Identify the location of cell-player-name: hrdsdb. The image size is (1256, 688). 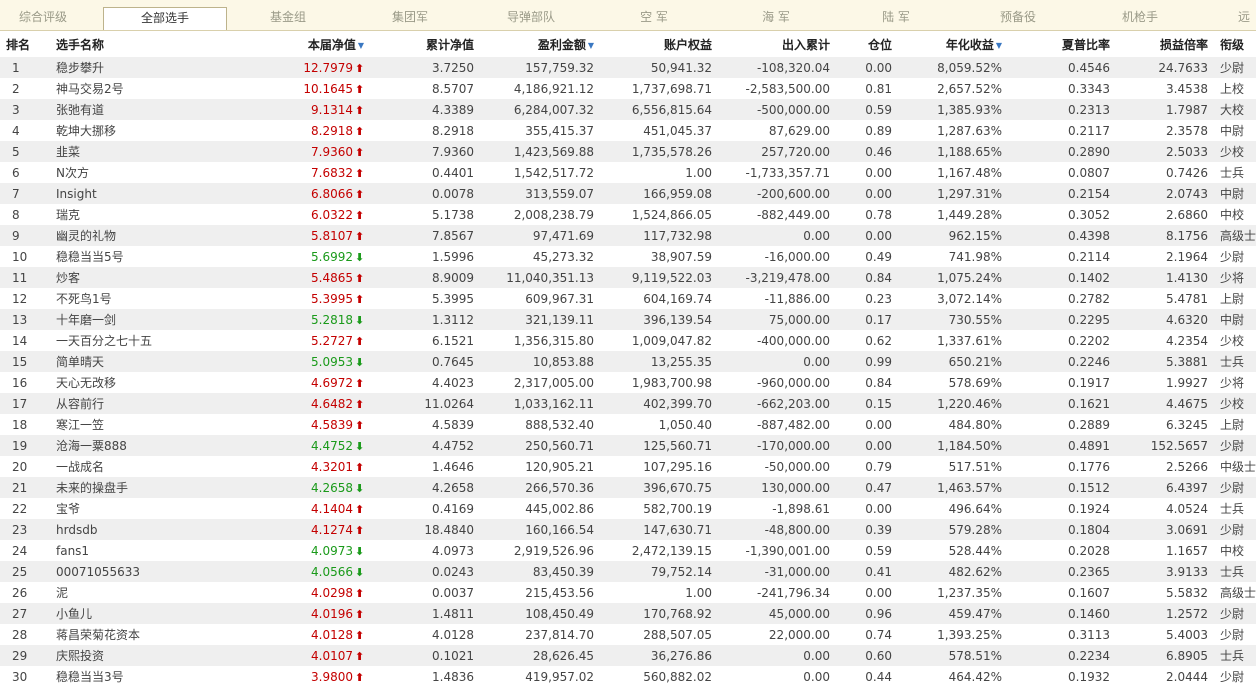
(150, 529).